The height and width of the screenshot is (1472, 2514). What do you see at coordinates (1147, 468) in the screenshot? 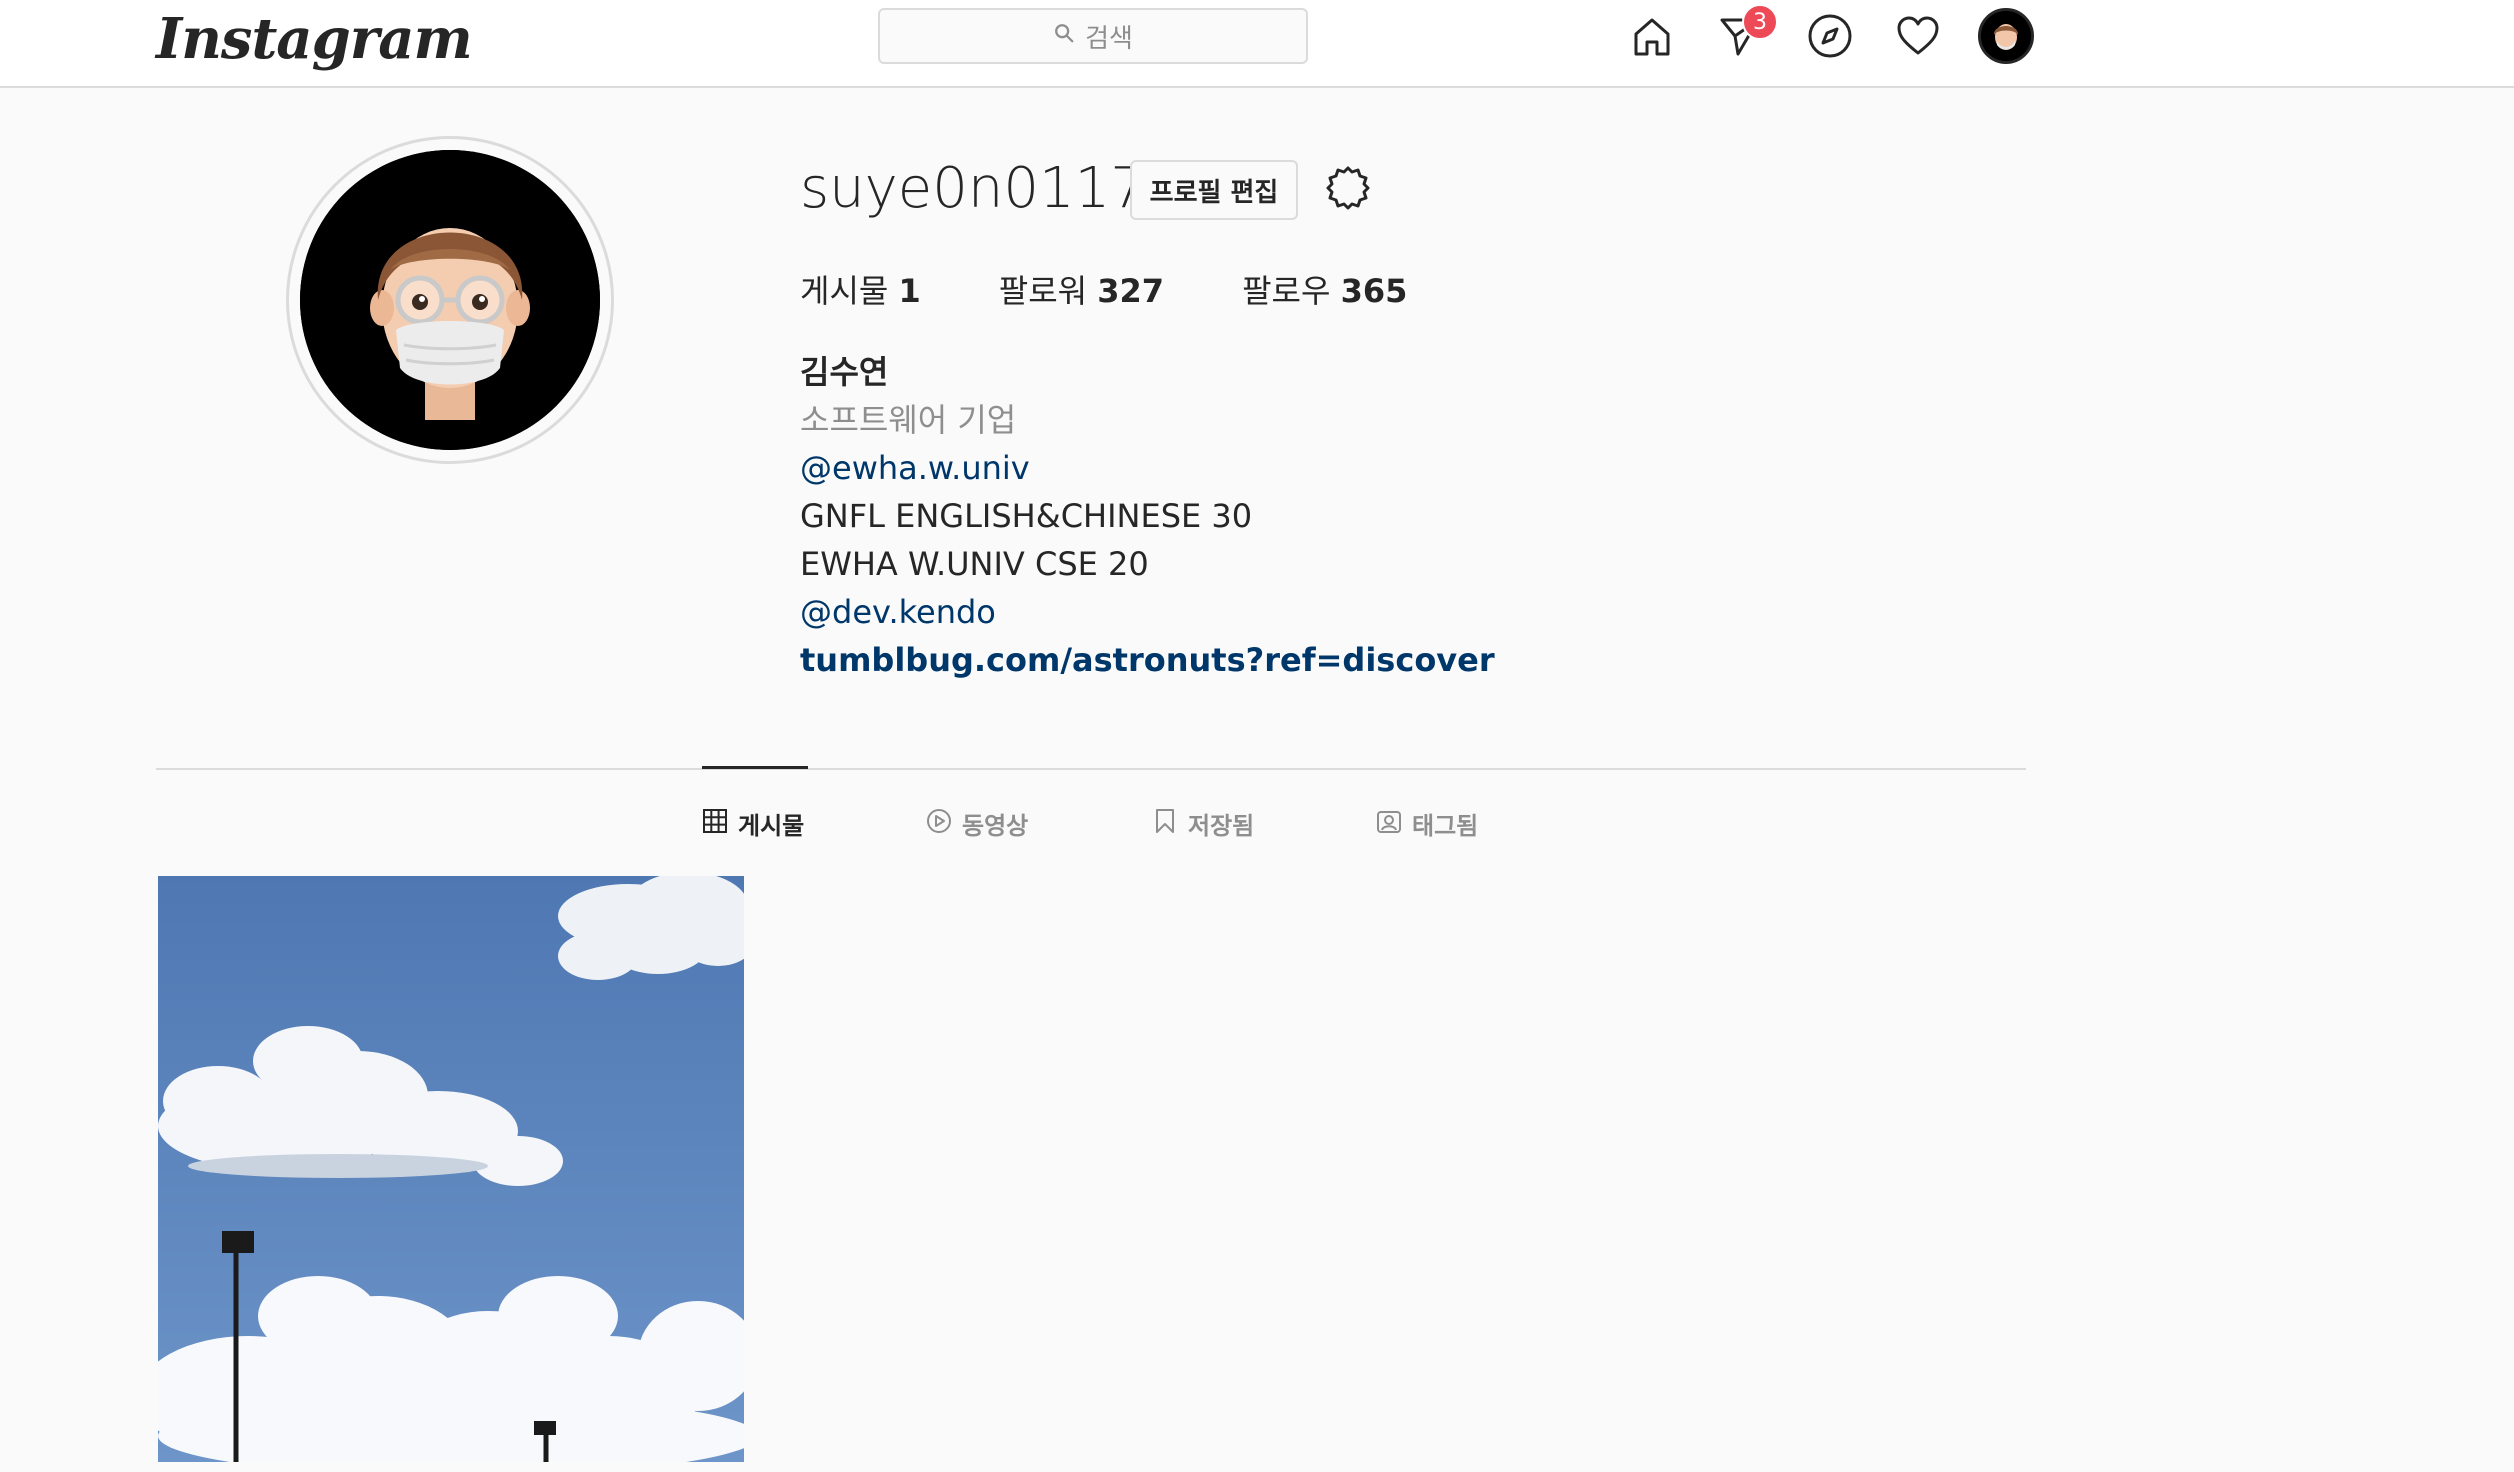
I see `bio-mention-ewha: @ewha.w.univ` at bounding box center [1147, 468].